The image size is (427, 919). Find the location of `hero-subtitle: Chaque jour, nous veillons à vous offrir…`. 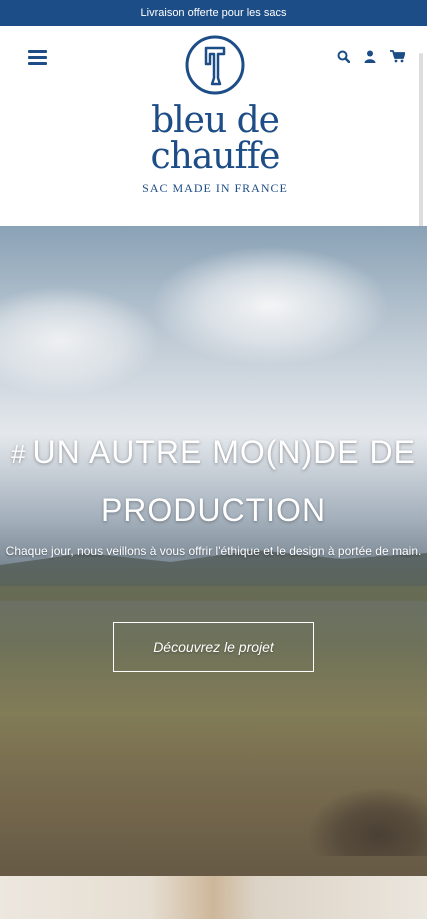

hero-subtitle: Chaque jour, nous veillons à vous offrir… is located at coordinates (213, 551).